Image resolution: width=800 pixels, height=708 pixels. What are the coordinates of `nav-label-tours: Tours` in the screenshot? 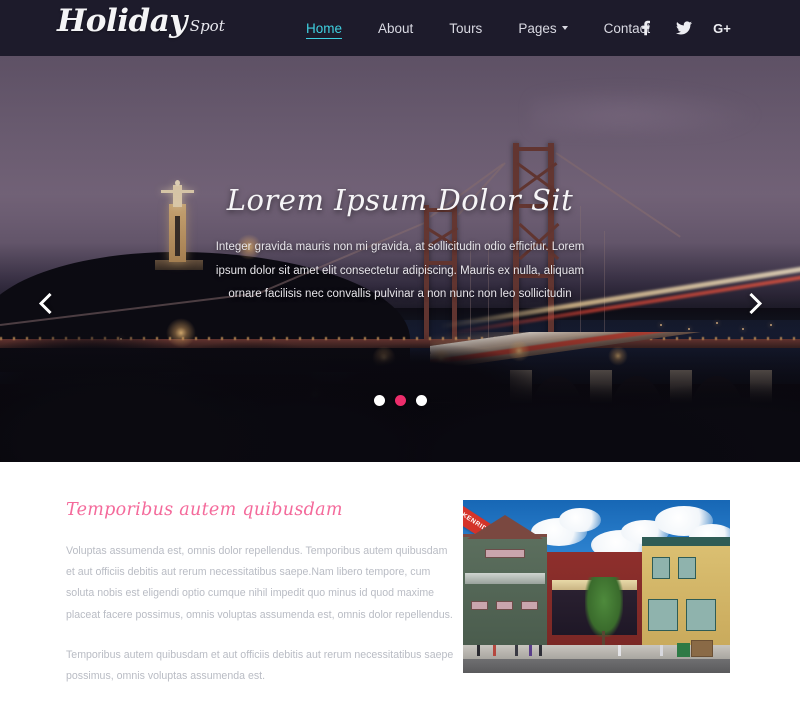 It's located at (466, 28).